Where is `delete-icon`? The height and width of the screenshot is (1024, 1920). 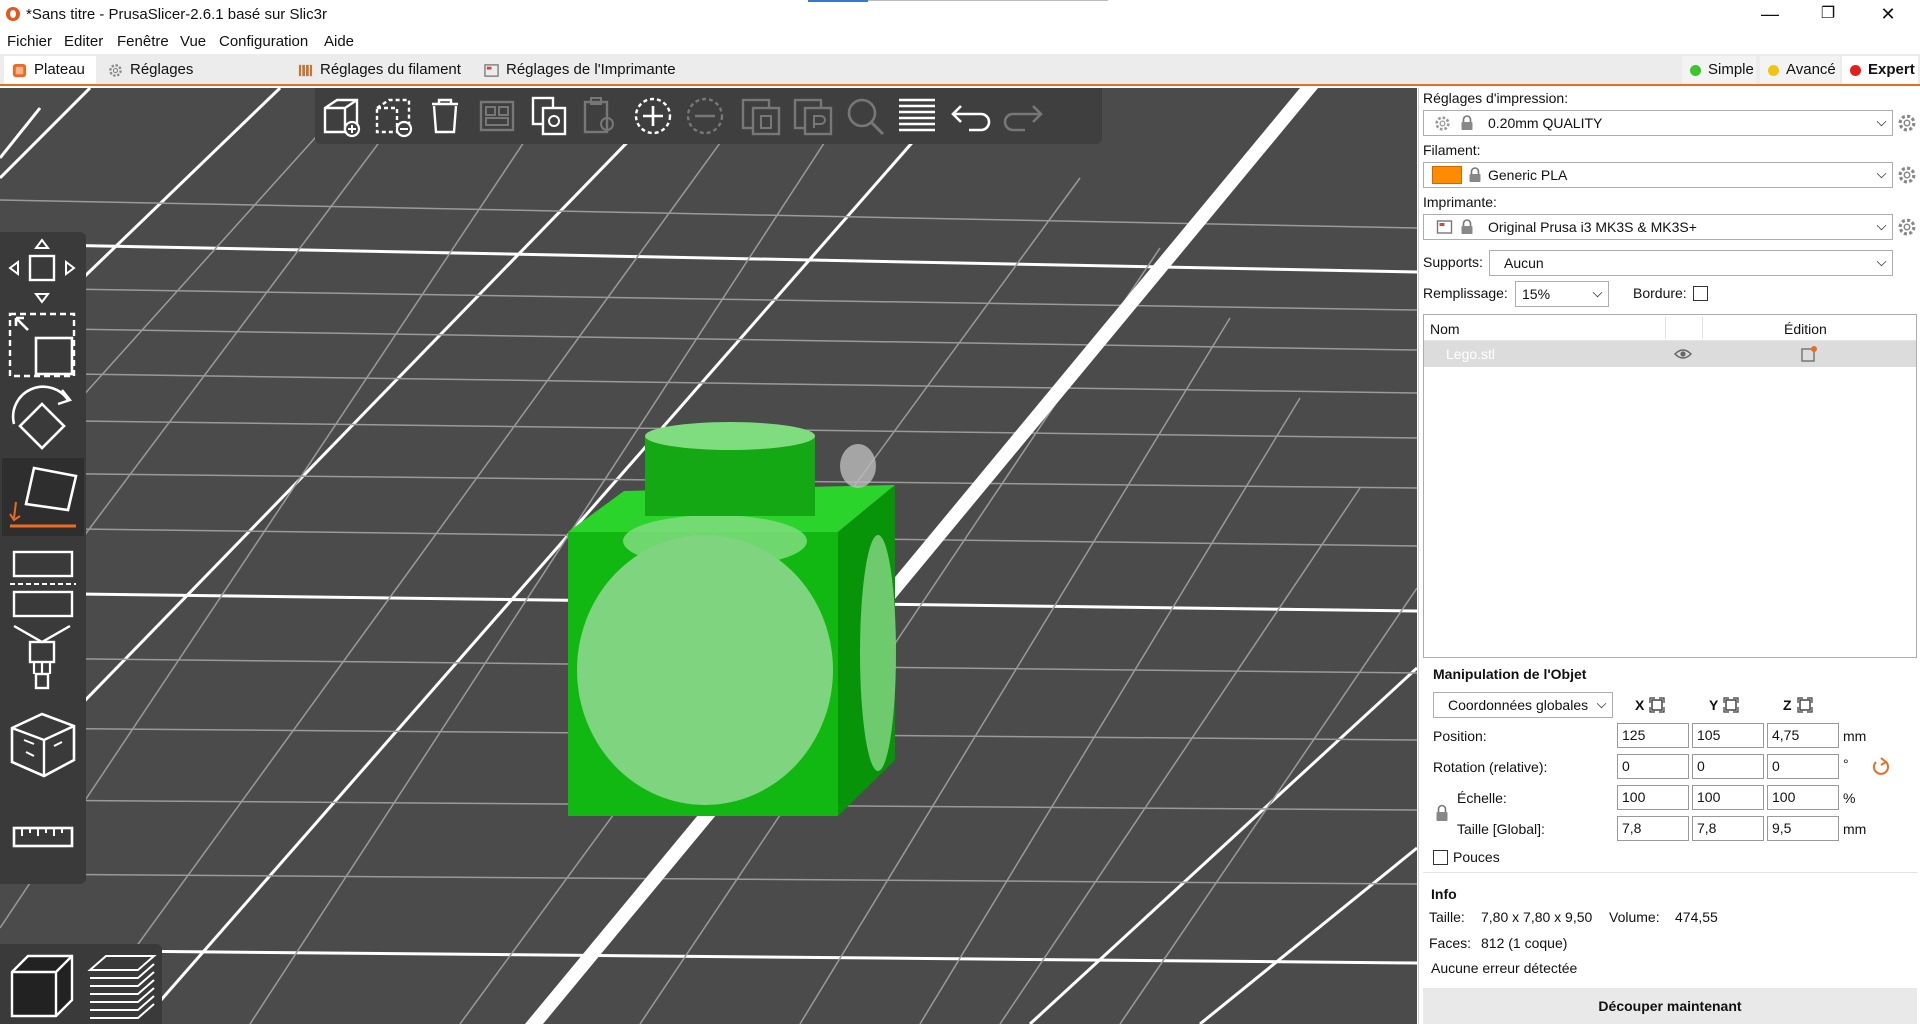 delete-icon is located at coordinates (393, 116).